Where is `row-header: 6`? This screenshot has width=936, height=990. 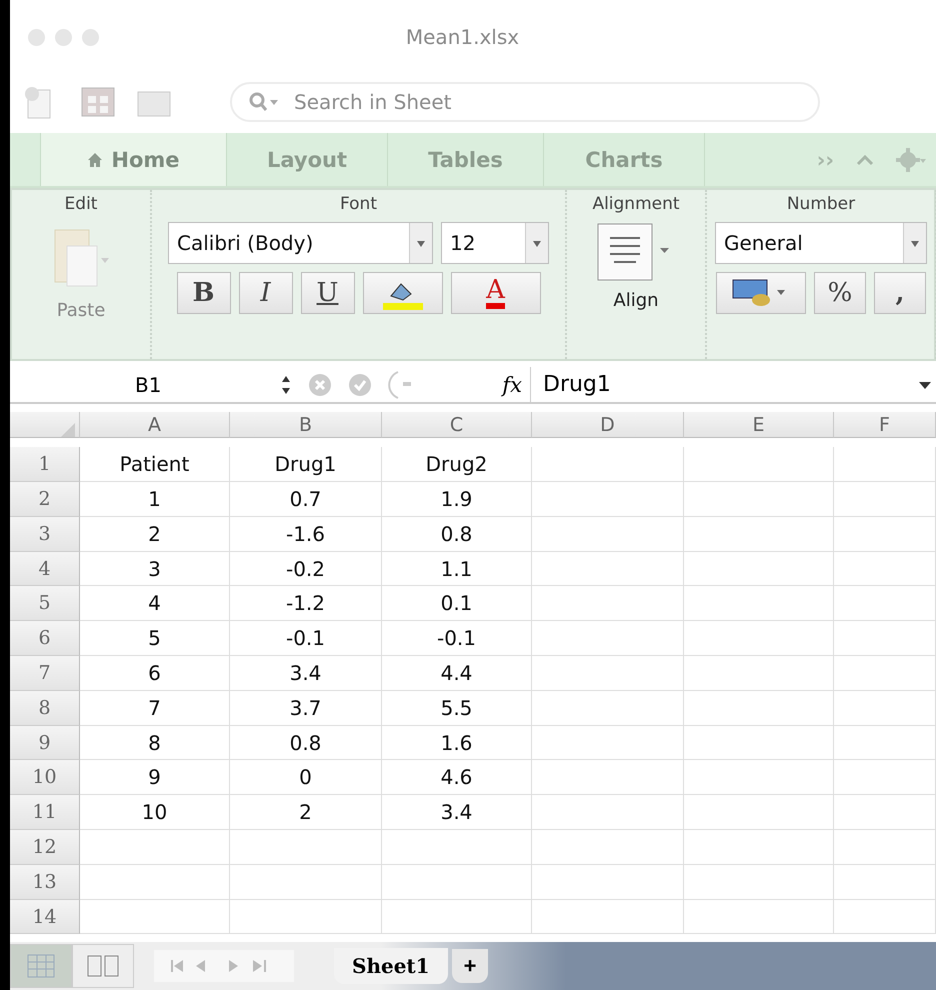
row-header: 6 is located at coordinates (45, 638).